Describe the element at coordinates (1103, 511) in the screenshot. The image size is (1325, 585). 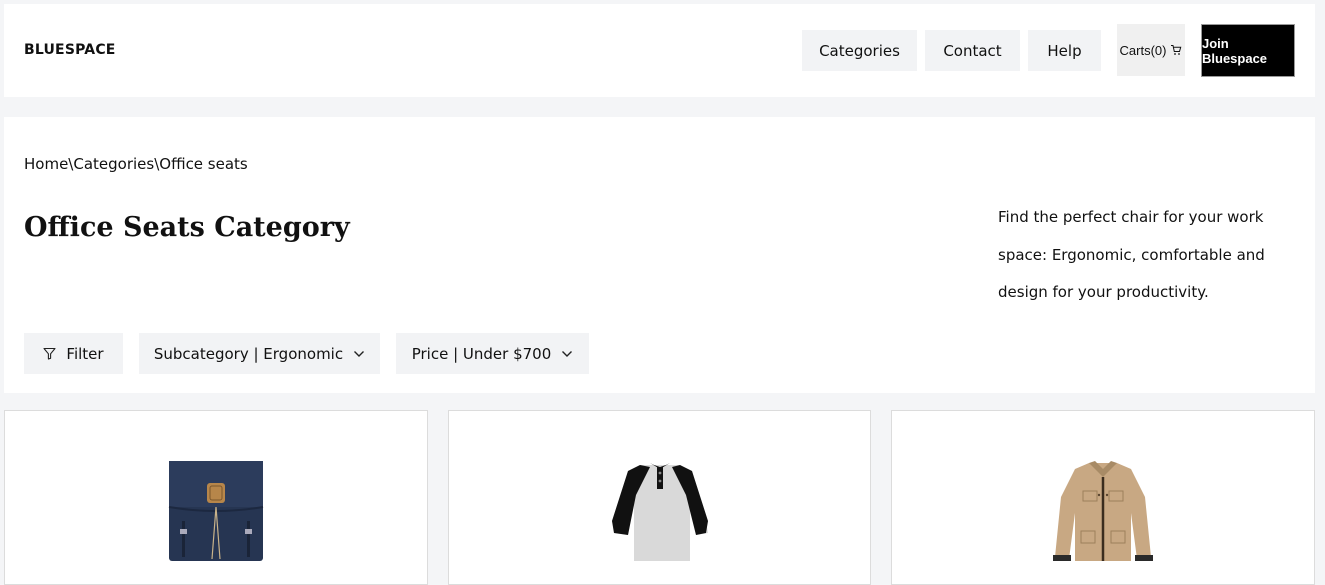
I see `jacket-image` at that location.